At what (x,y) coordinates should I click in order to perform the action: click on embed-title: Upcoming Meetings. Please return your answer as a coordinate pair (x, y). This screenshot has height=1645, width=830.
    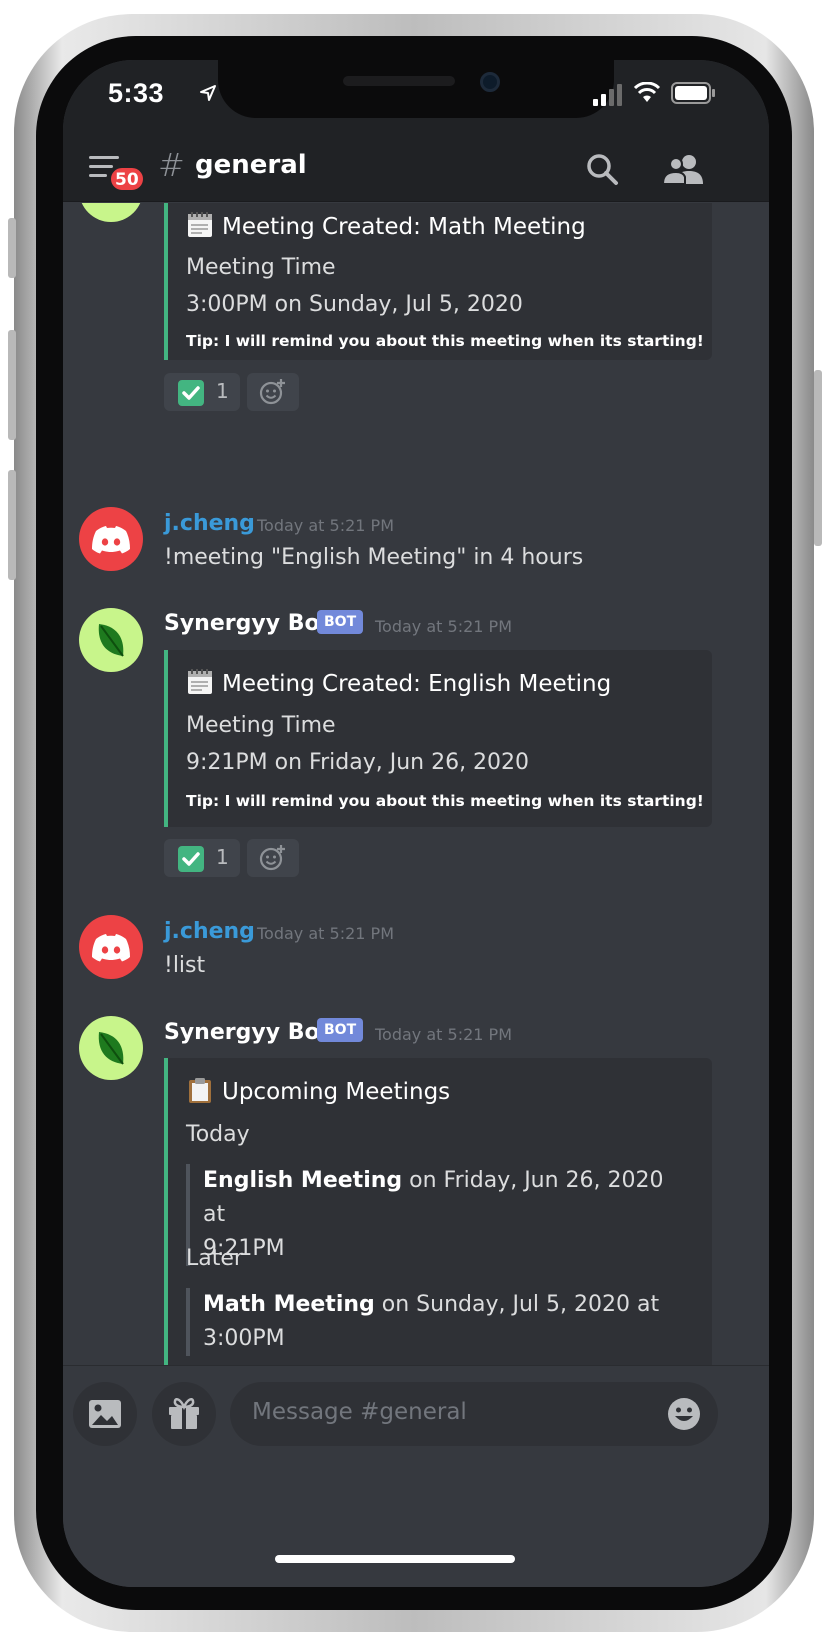
    Looking at the image, I should click on (318, 1090).